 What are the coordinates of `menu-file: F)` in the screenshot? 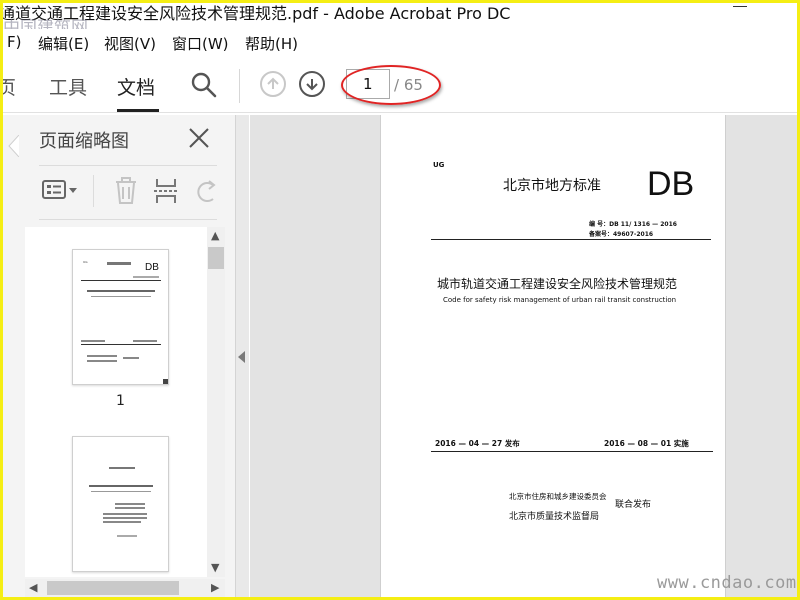 It's located at (14, 42).